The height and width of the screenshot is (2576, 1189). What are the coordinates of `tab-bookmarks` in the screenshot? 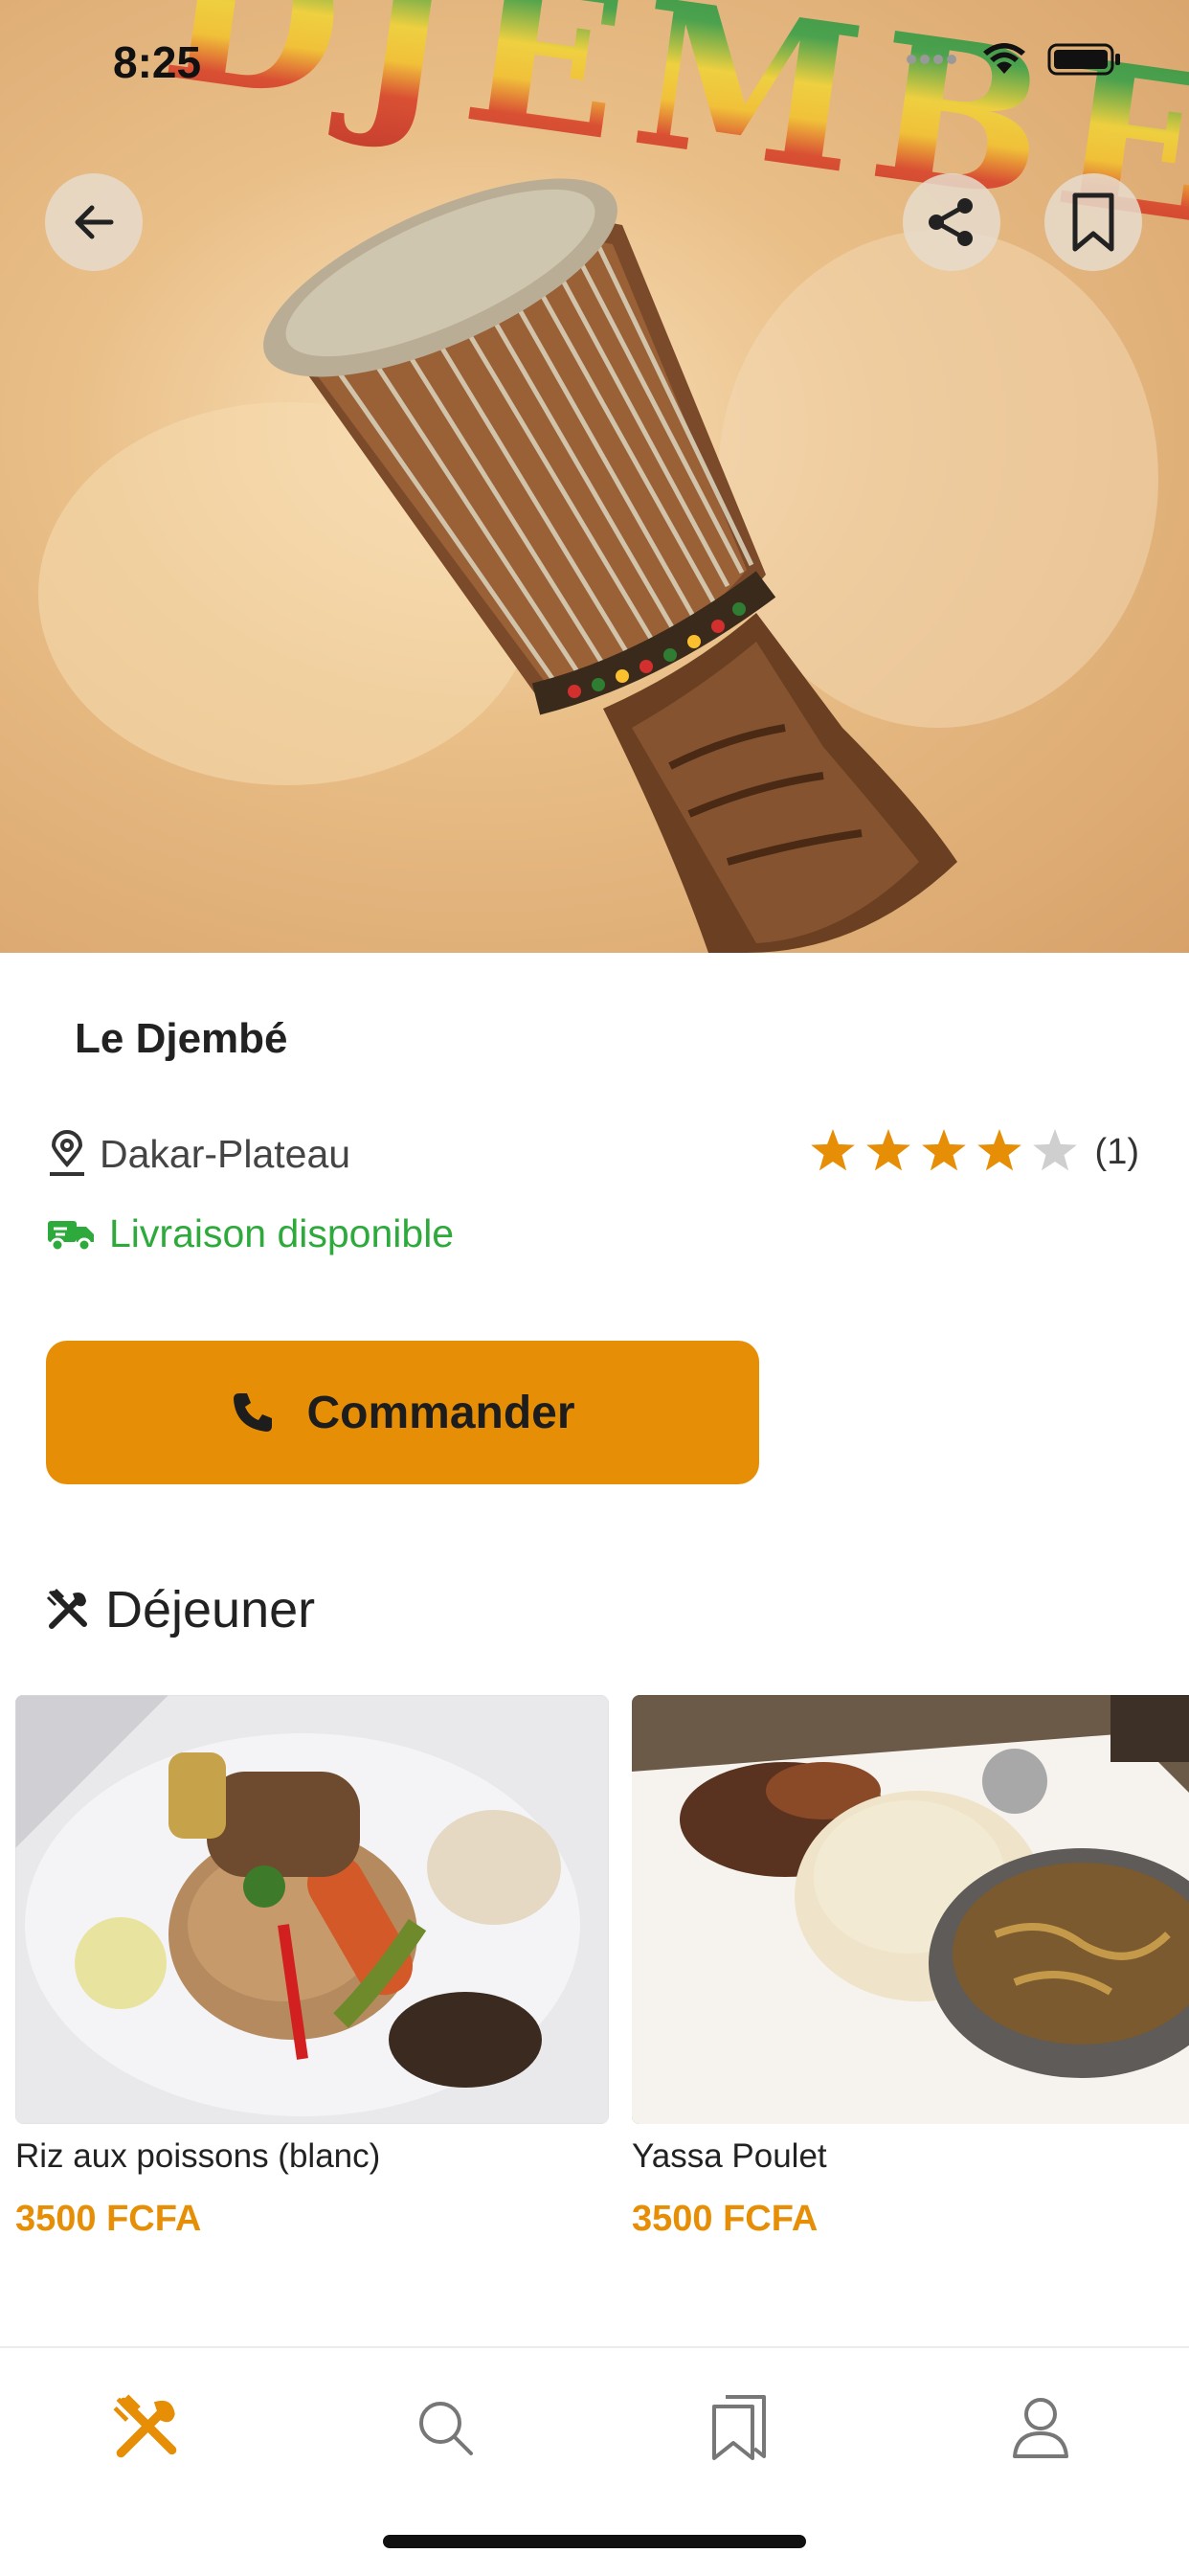 It's located at (740, 2427).